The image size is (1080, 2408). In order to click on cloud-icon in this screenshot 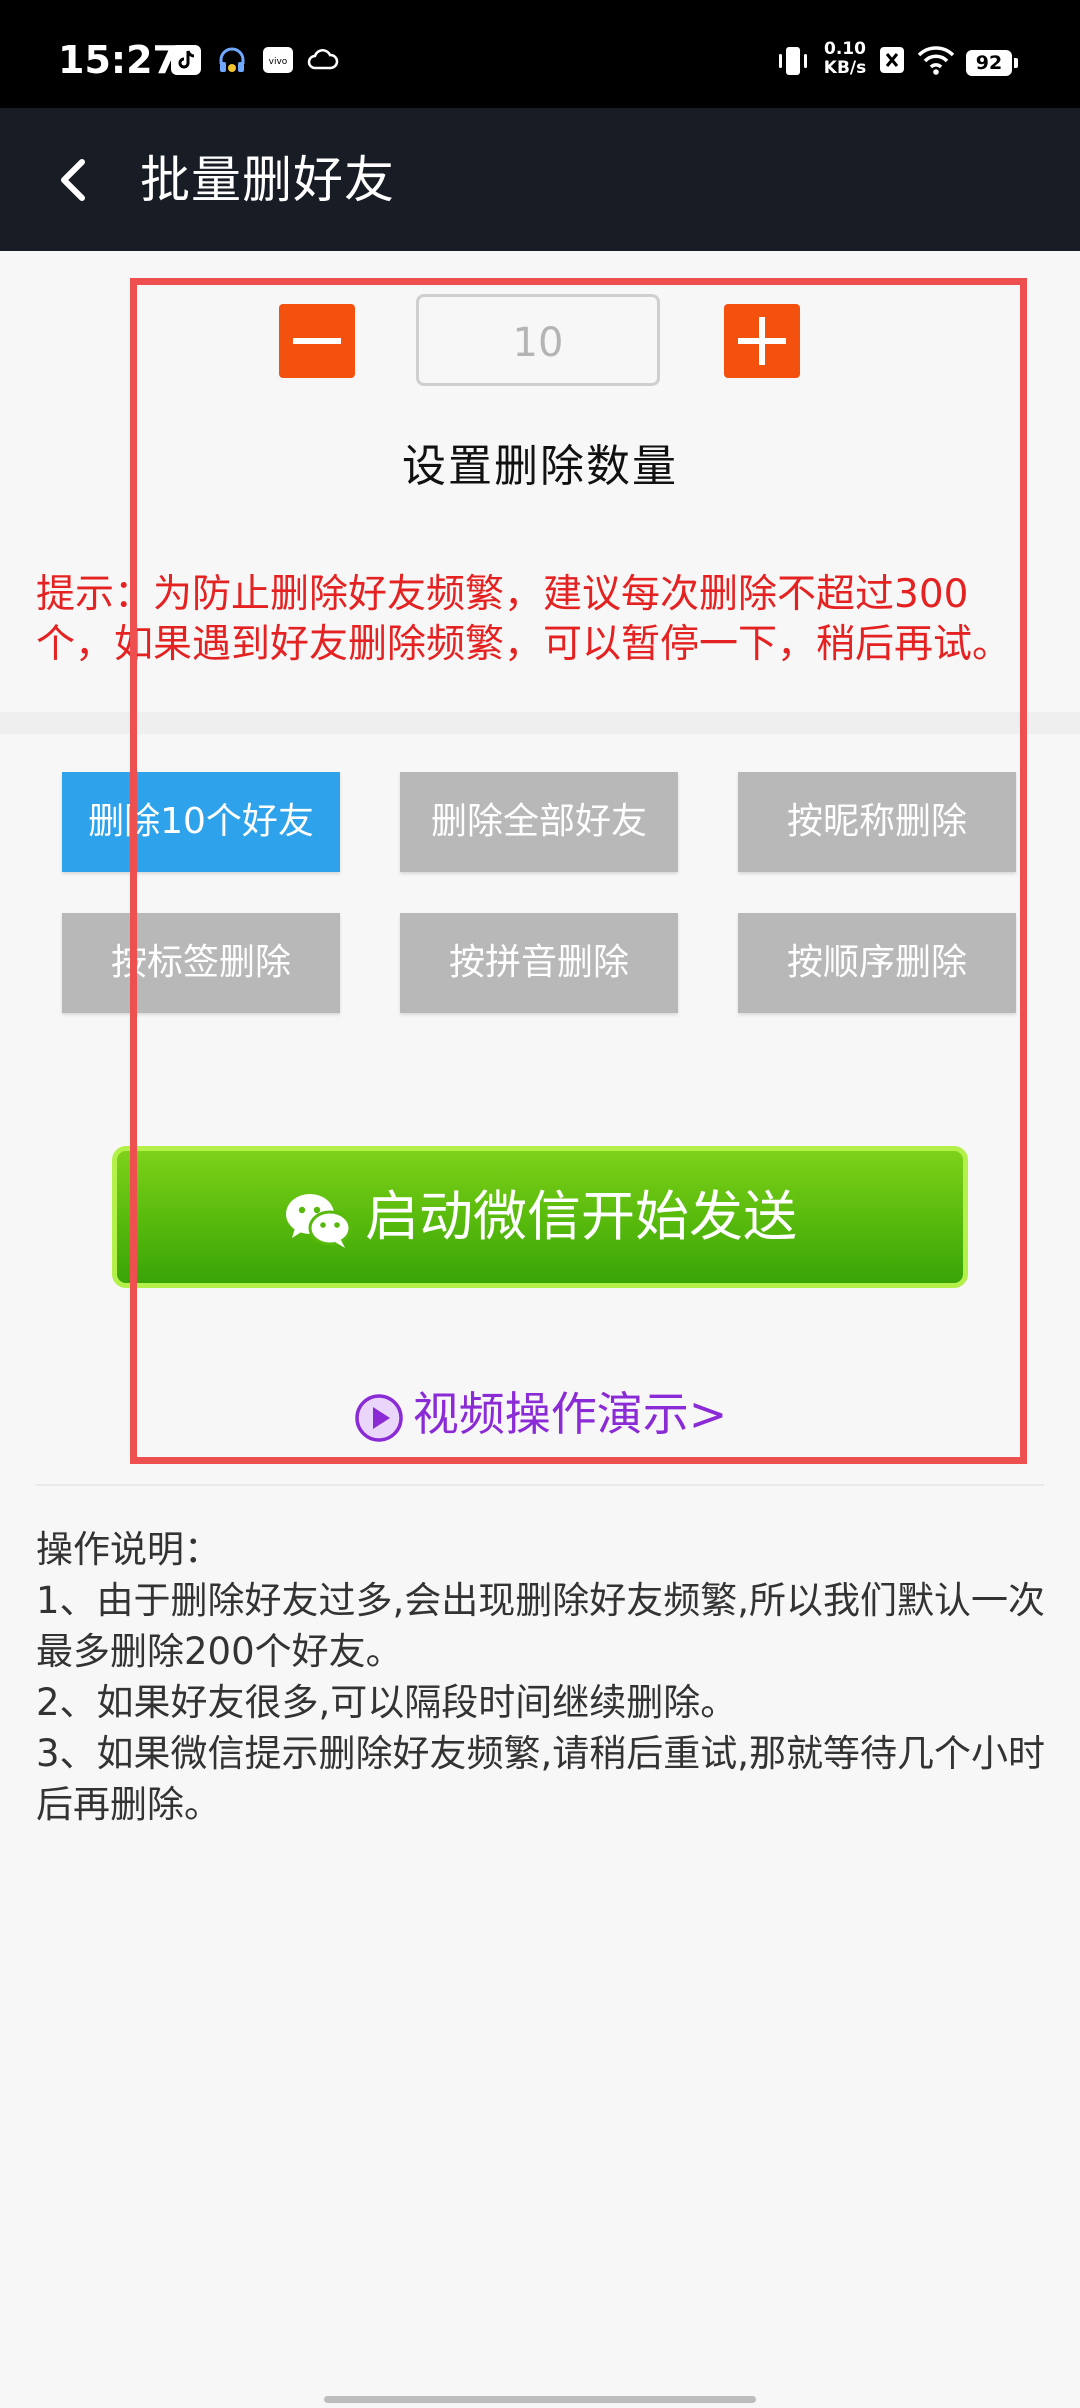, I will do `click(323, 59)`.